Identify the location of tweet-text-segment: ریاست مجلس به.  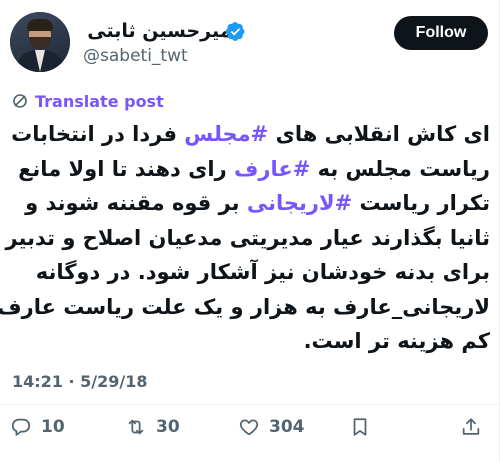
(400, 168).